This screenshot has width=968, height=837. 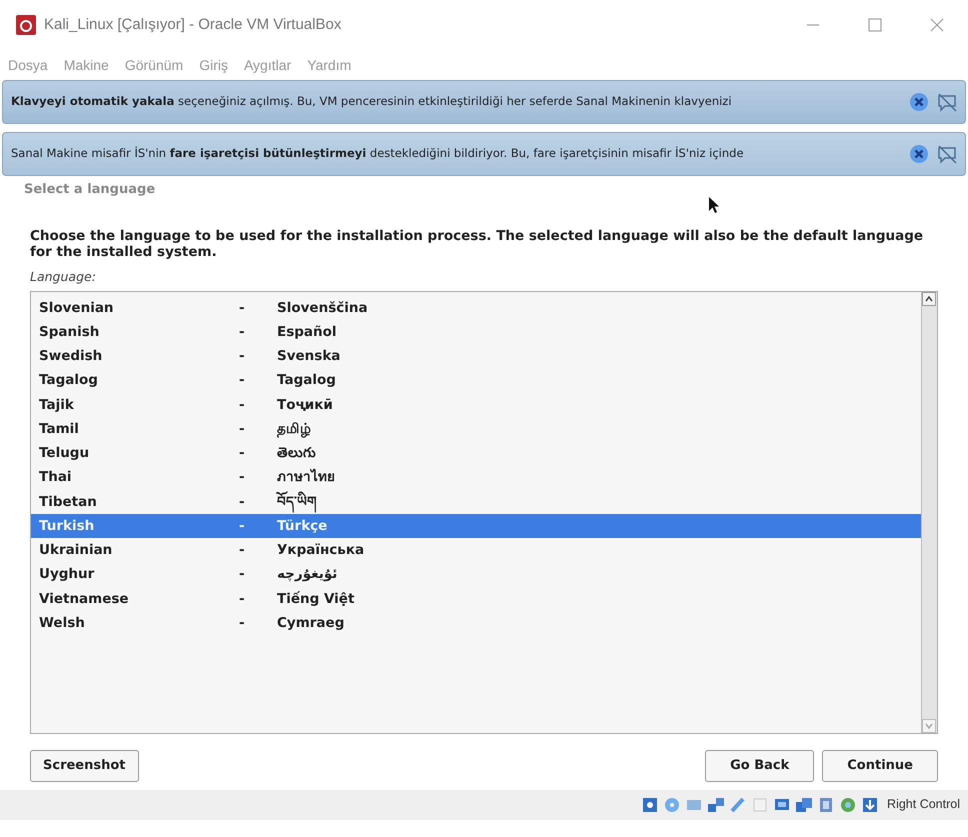 What do you see at coordinates (477, 244) in the screenshot?
I see `instructions-text: Choose the language to be used for the installation process. The selected language will also be the default language for the installed system.` at bounding box center [477, 244].